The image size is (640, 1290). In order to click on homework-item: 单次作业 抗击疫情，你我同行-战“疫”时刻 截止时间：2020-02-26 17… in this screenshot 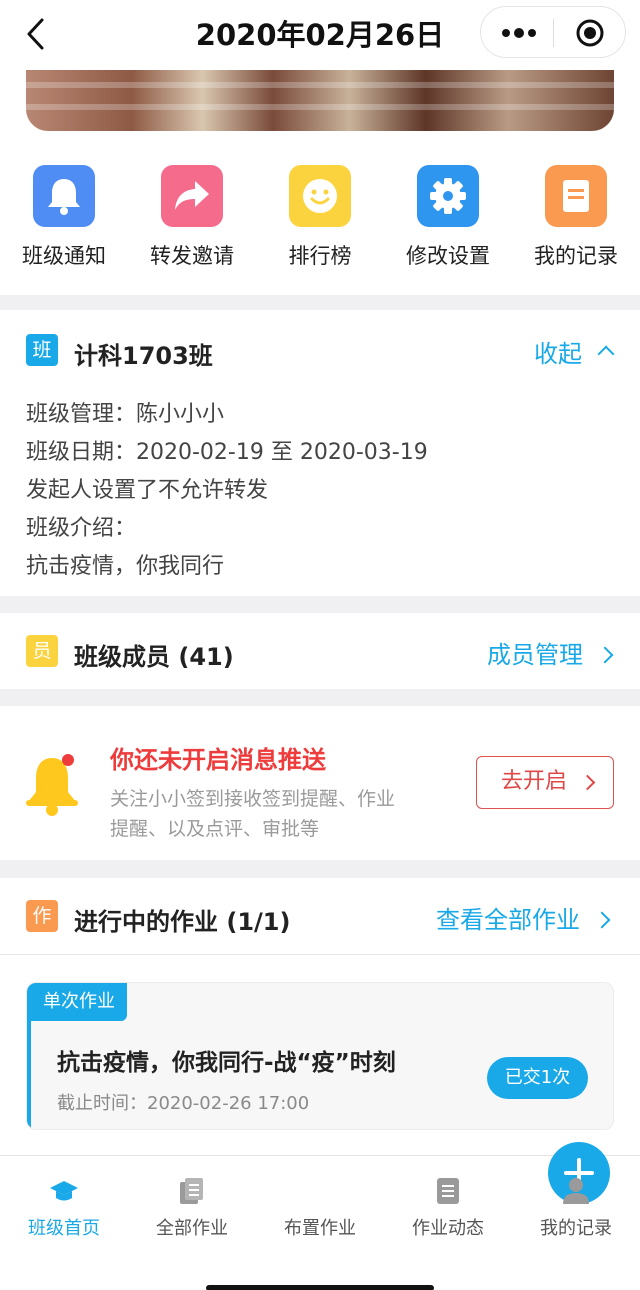, I will do `click(320, 1056)`.